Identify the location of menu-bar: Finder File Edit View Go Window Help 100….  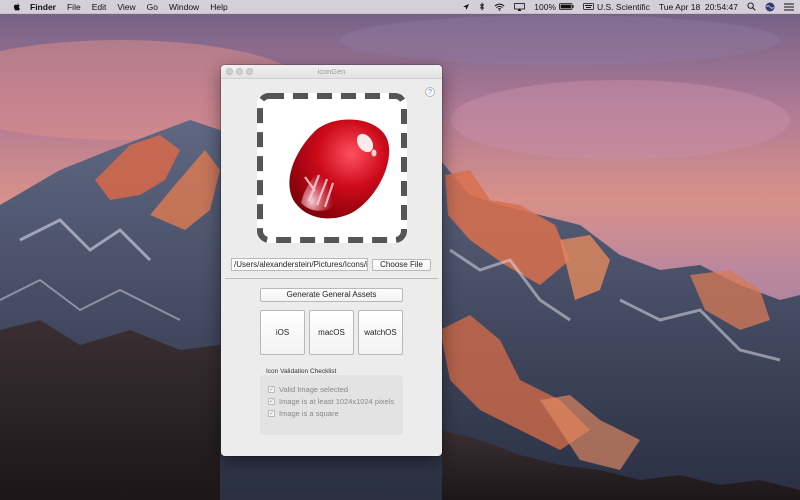
(400, 7).